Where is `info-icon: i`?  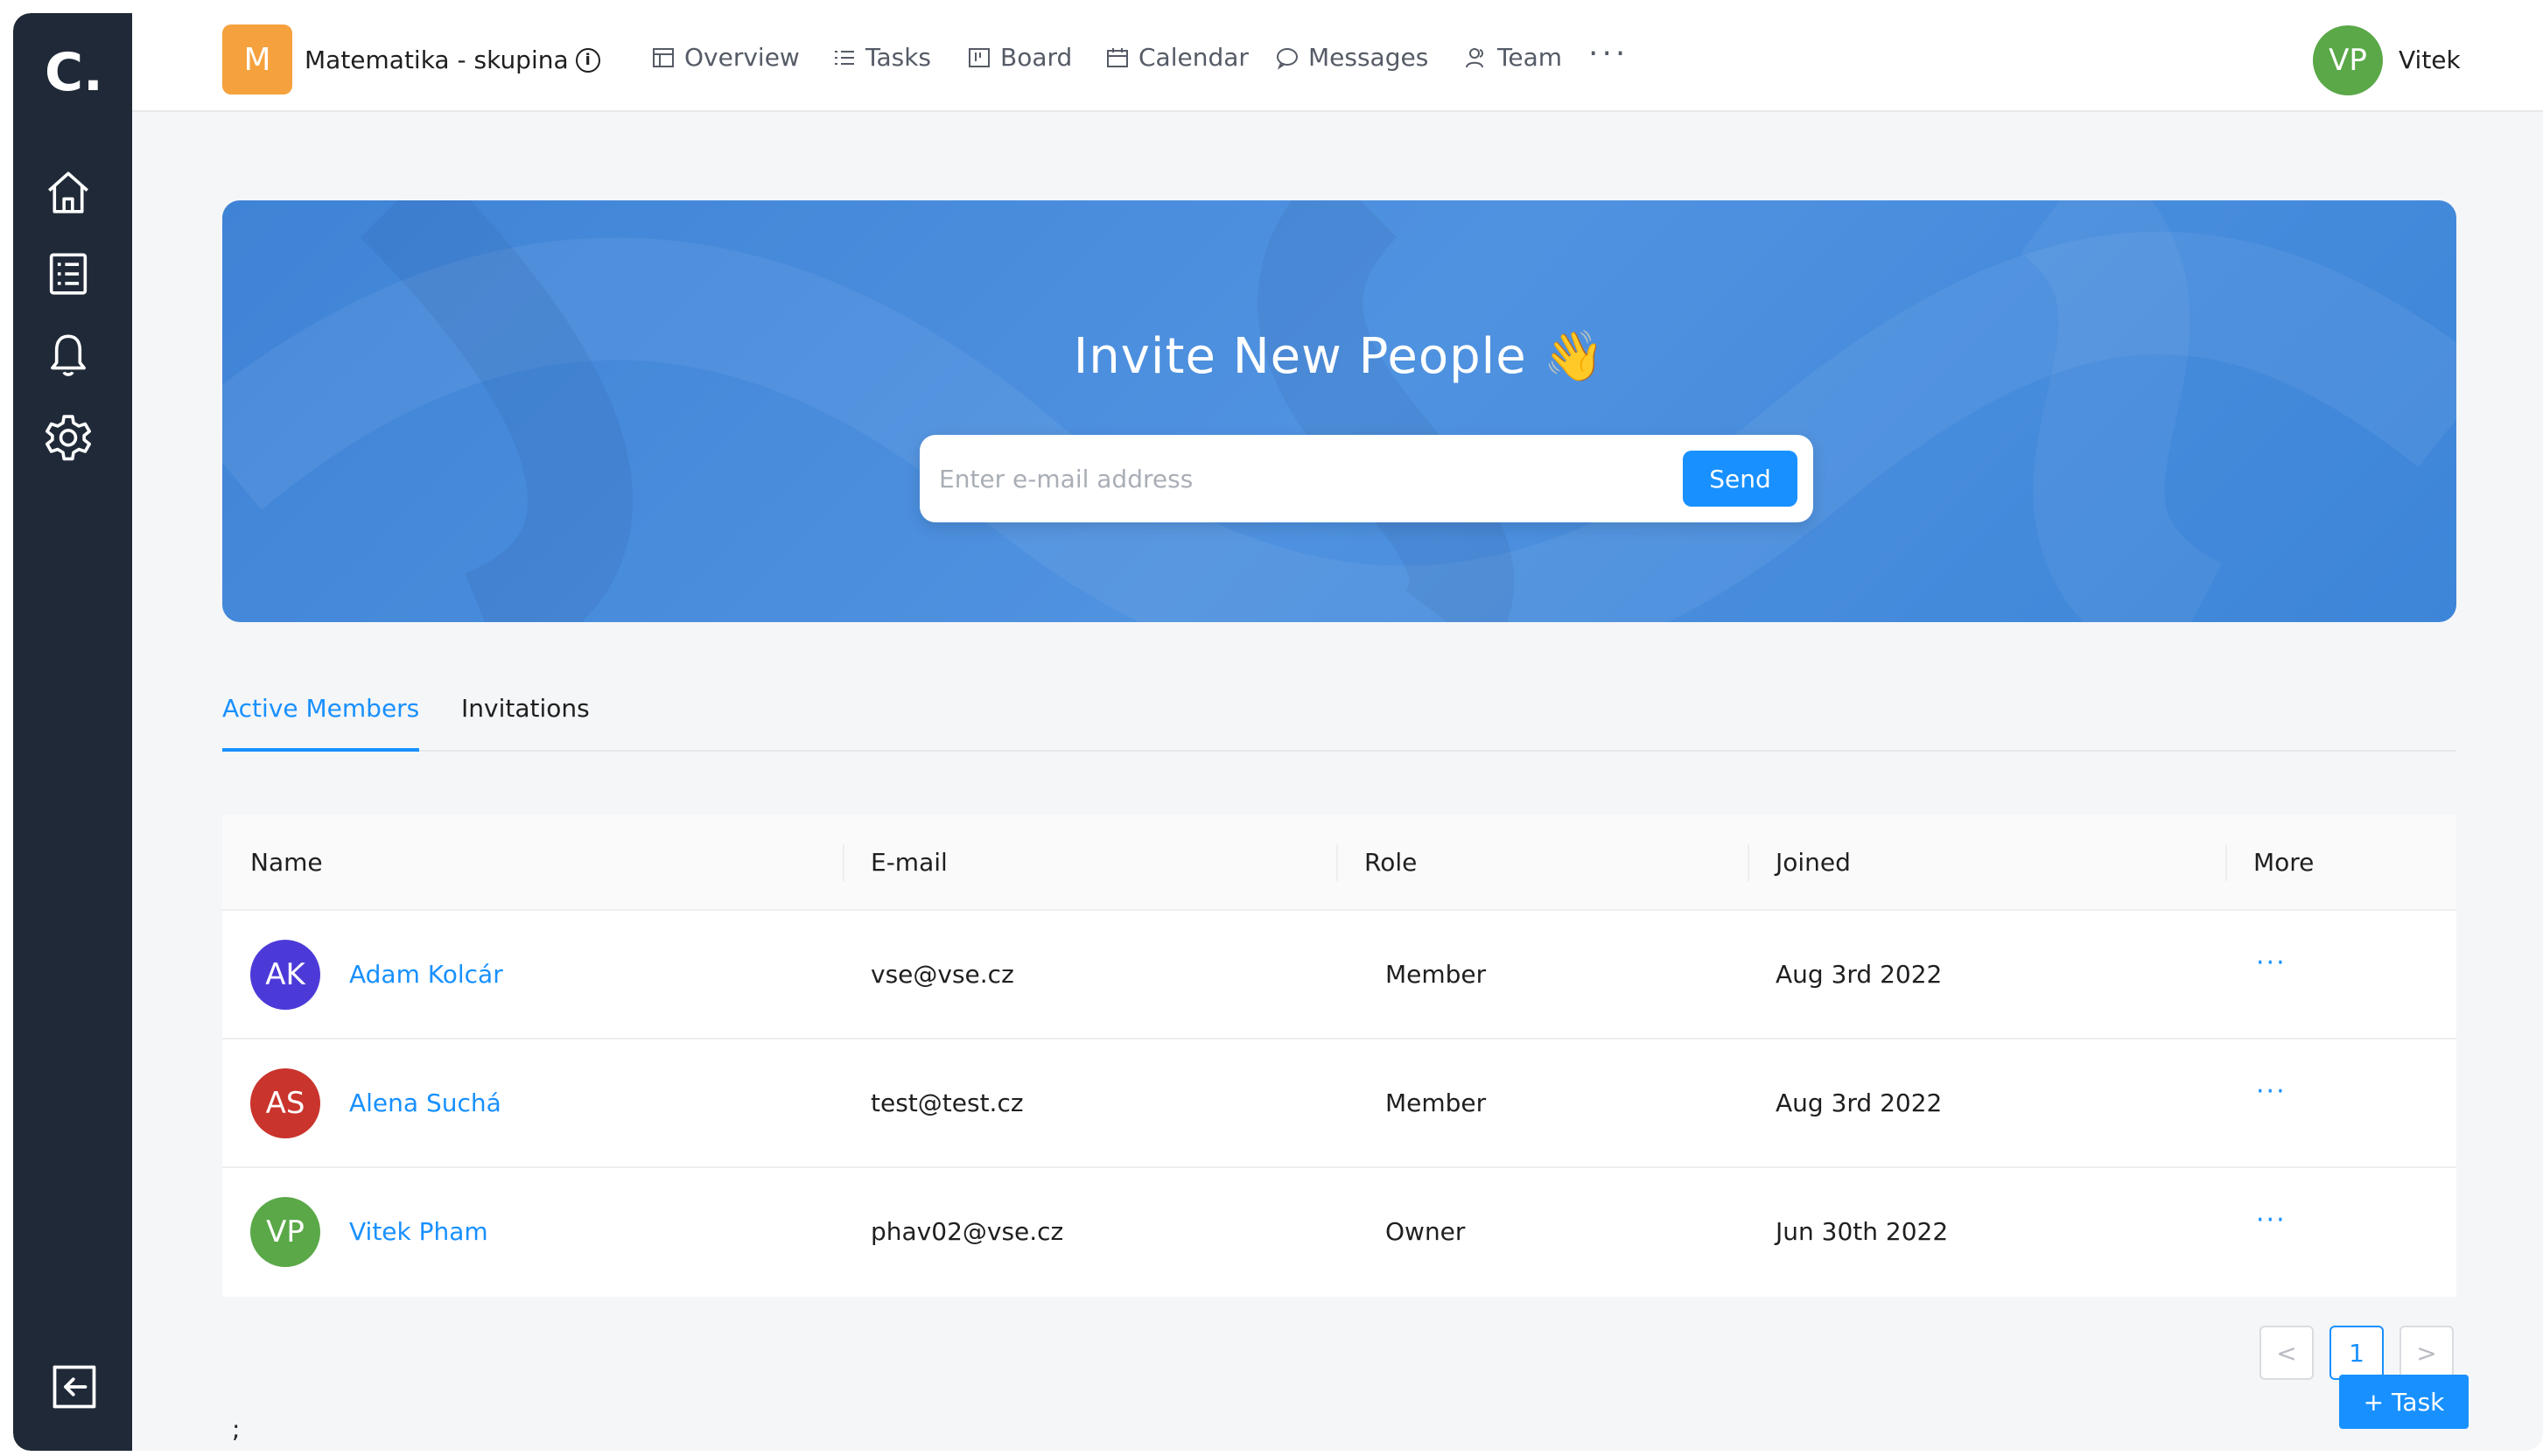 info-icon: i is located at coordinates (587, 60).